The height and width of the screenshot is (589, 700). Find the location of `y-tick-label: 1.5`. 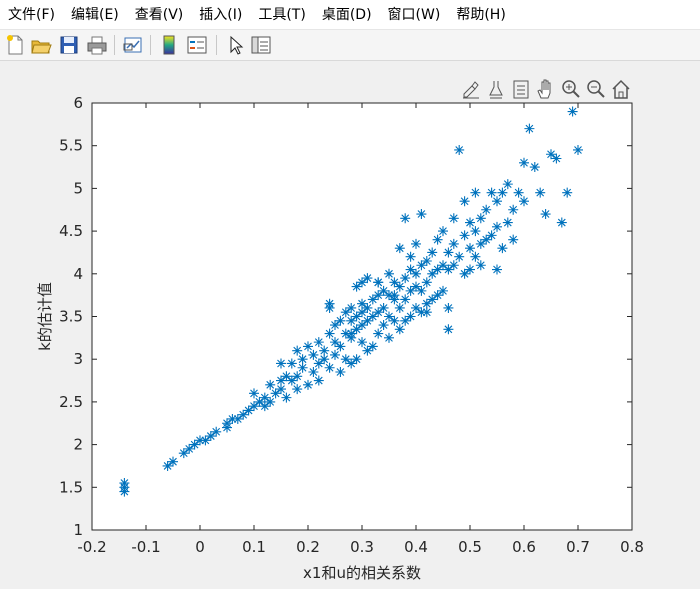

y-tick-label: 1.5 is located at coordinates (71, 487).